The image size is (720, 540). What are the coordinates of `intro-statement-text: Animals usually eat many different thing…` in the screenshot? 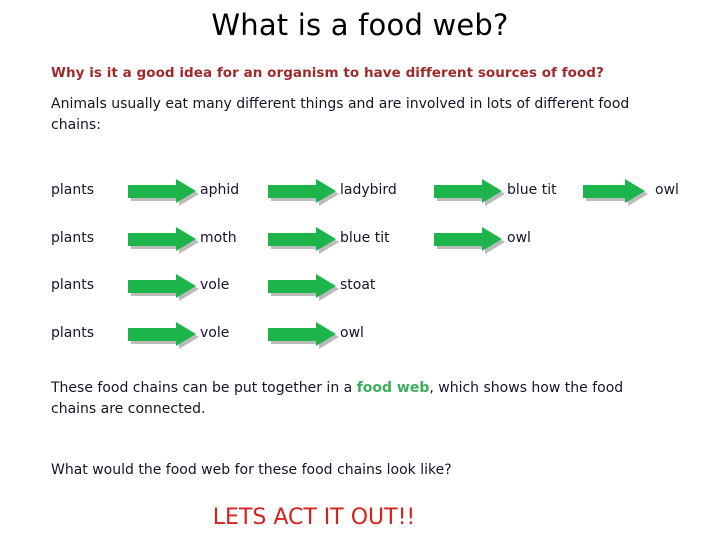 It's located at (340, 114).